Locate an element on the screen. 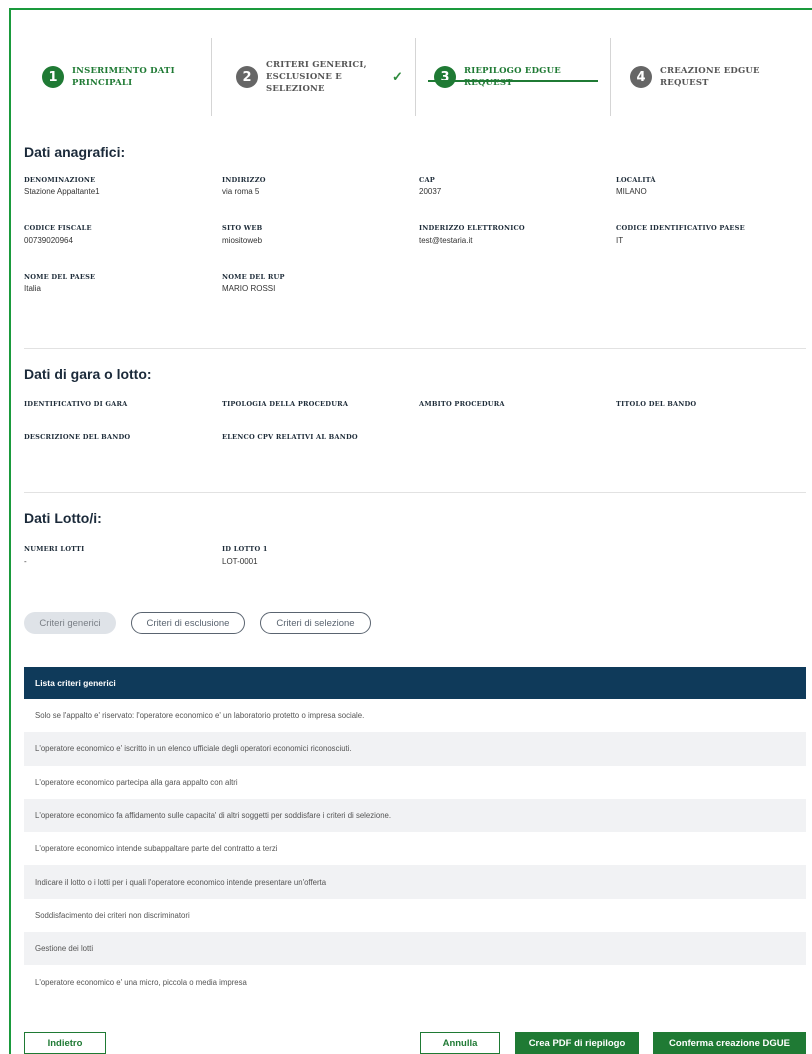  field-label-numeri-lotti: NUMERI LOTTI is located at coordinates (54, 549).